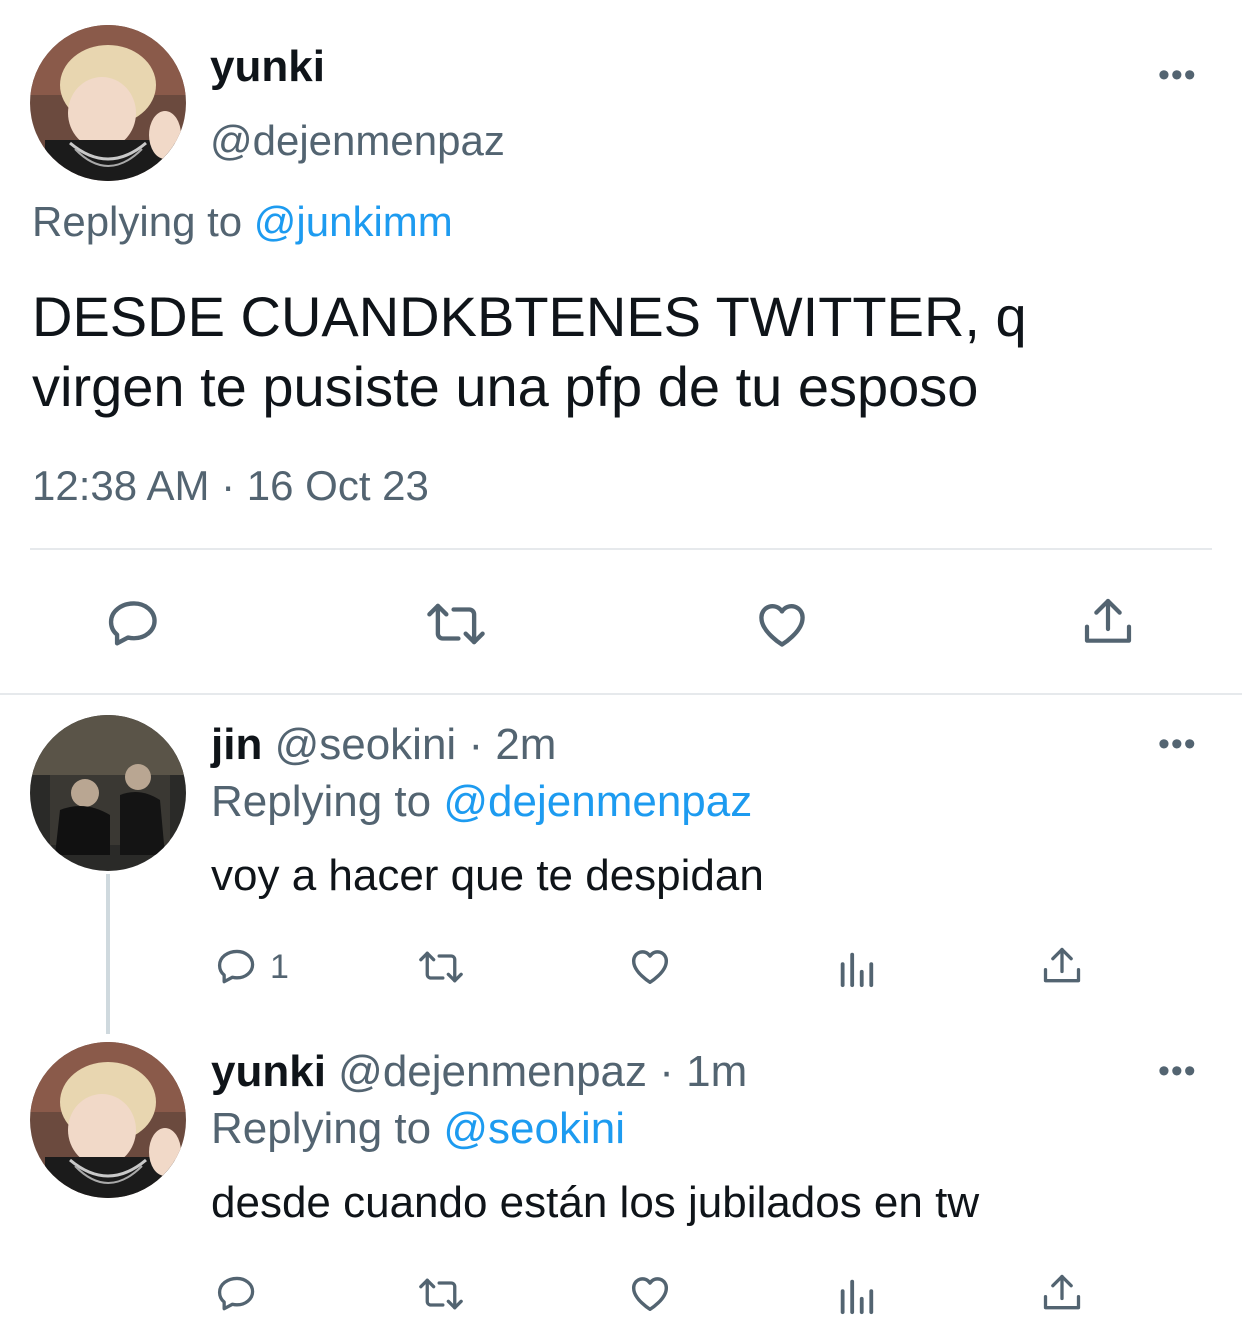 The width and height of the screenshot is (1242, 1341). Describe the element at coordinates (279, 966) in the screenshot. I see `reply-count: 1` at that location.